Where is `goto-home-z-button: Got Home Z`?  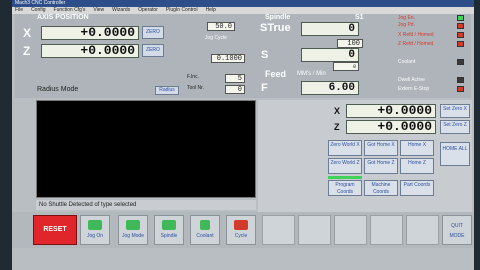
goto-home-z-button: Got Home Z is located at coordinates (381, 166).